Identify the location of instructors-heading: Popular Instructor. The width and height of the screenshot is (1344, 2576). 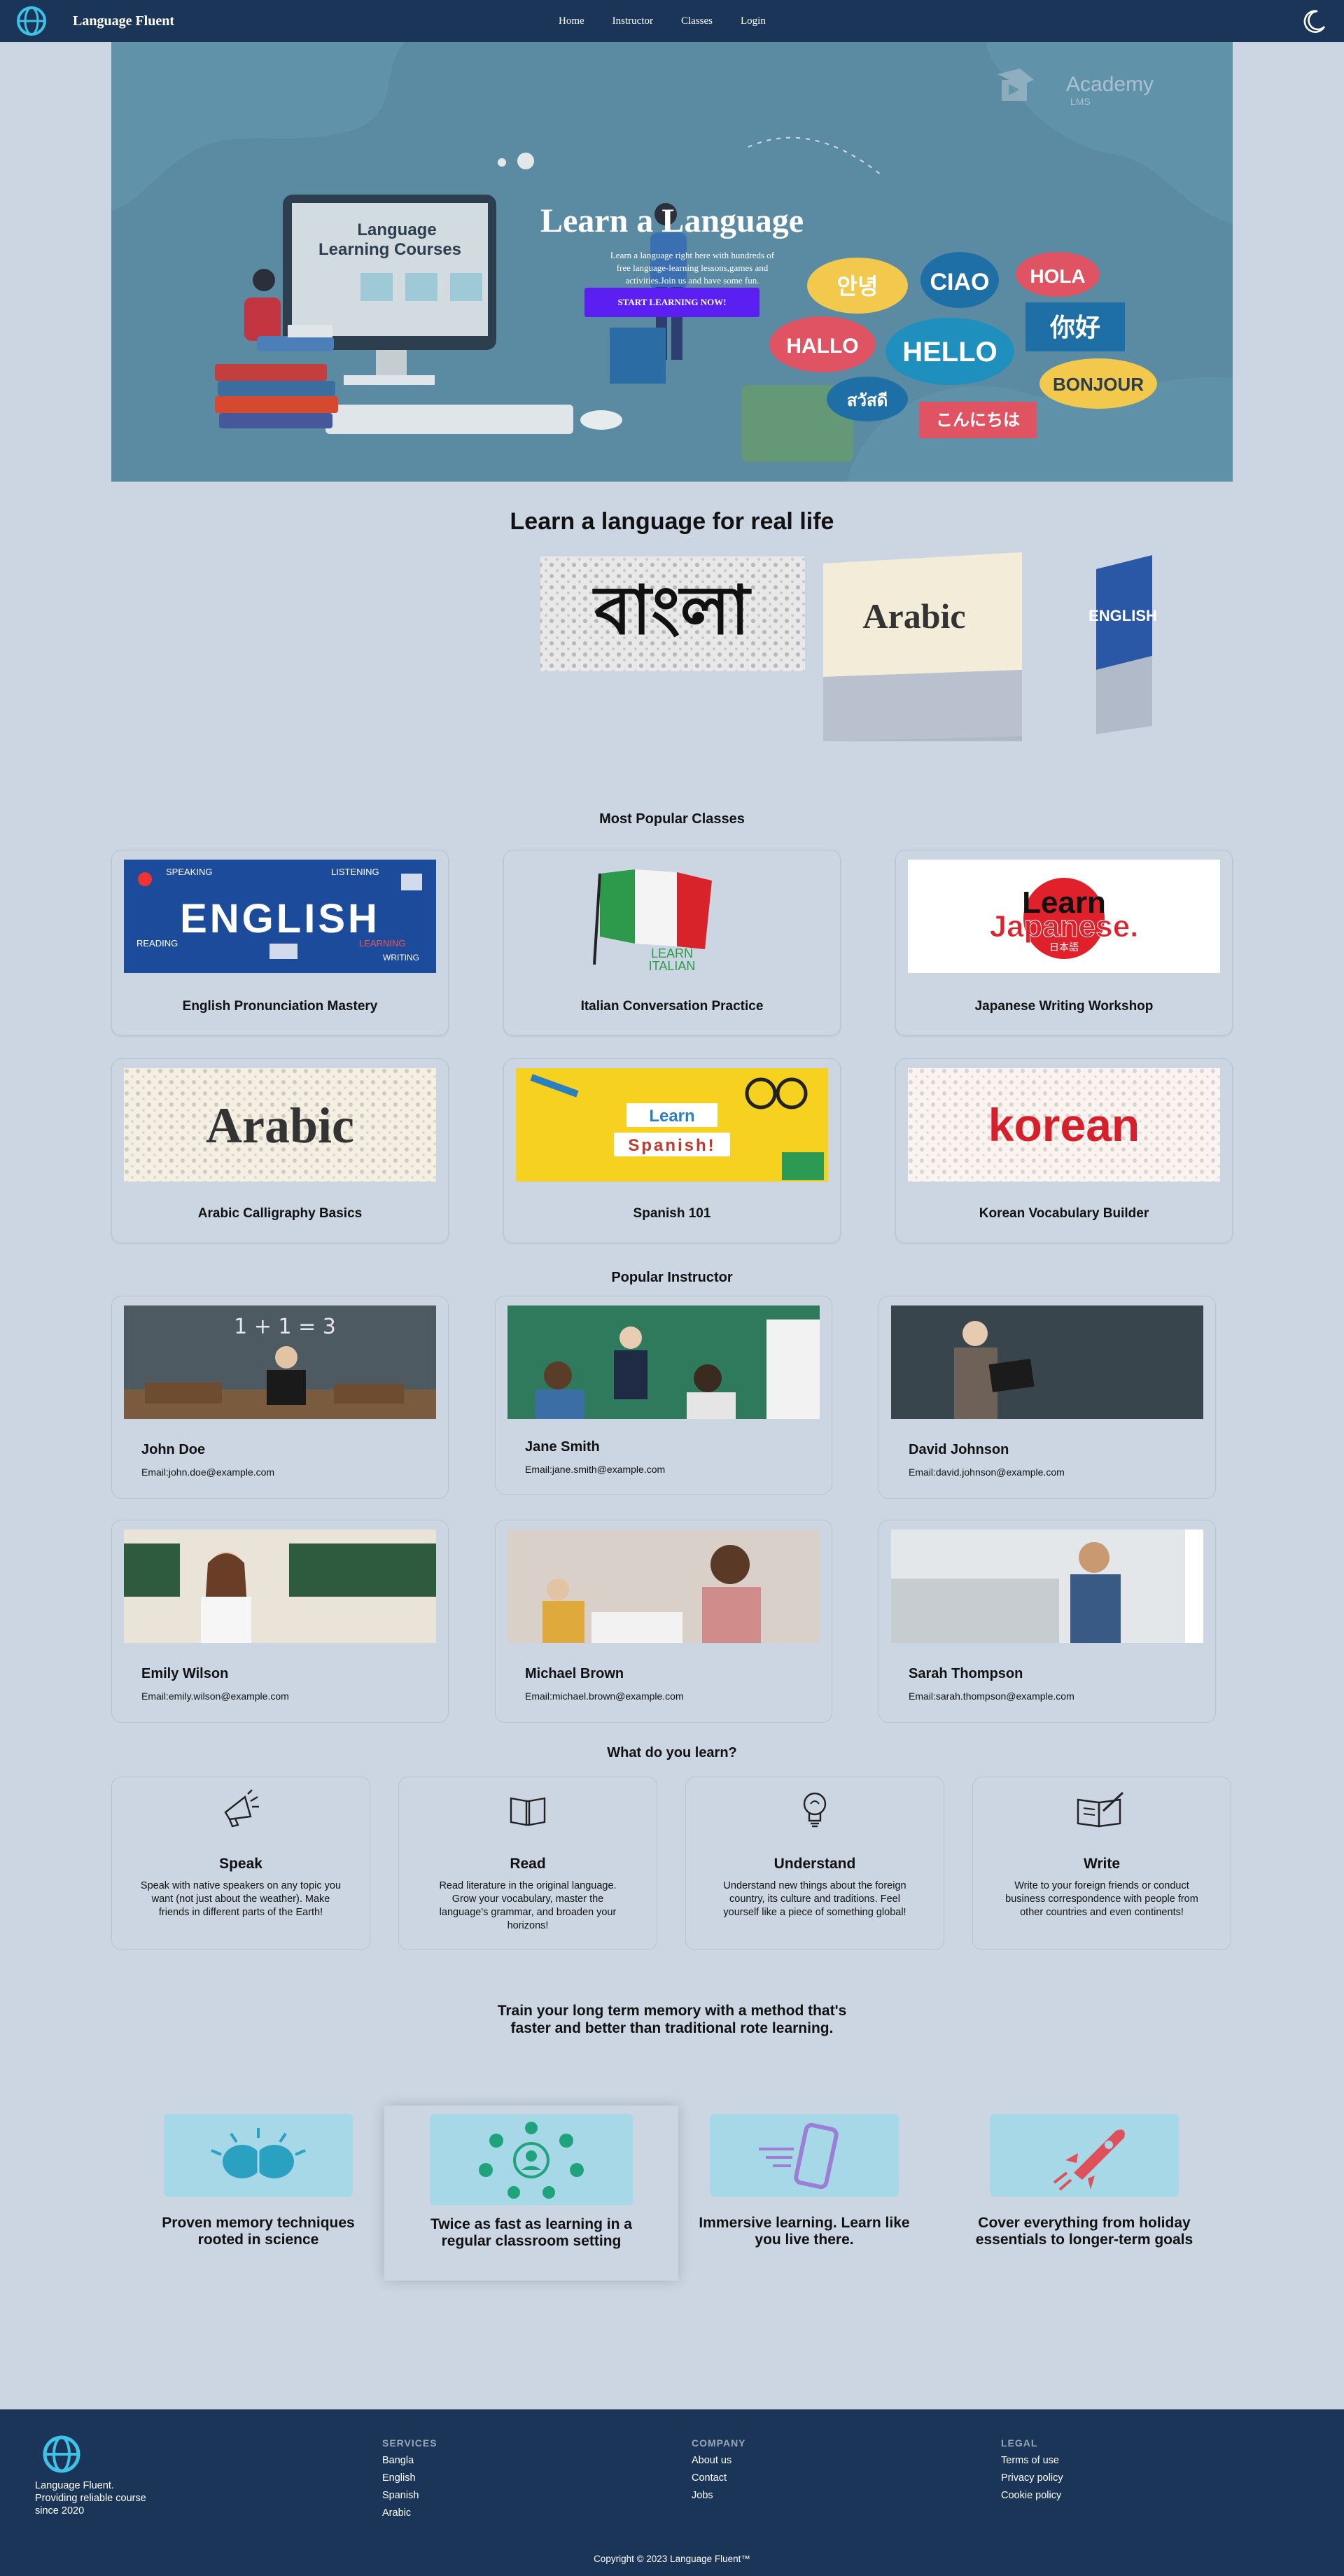
(672, 1277).